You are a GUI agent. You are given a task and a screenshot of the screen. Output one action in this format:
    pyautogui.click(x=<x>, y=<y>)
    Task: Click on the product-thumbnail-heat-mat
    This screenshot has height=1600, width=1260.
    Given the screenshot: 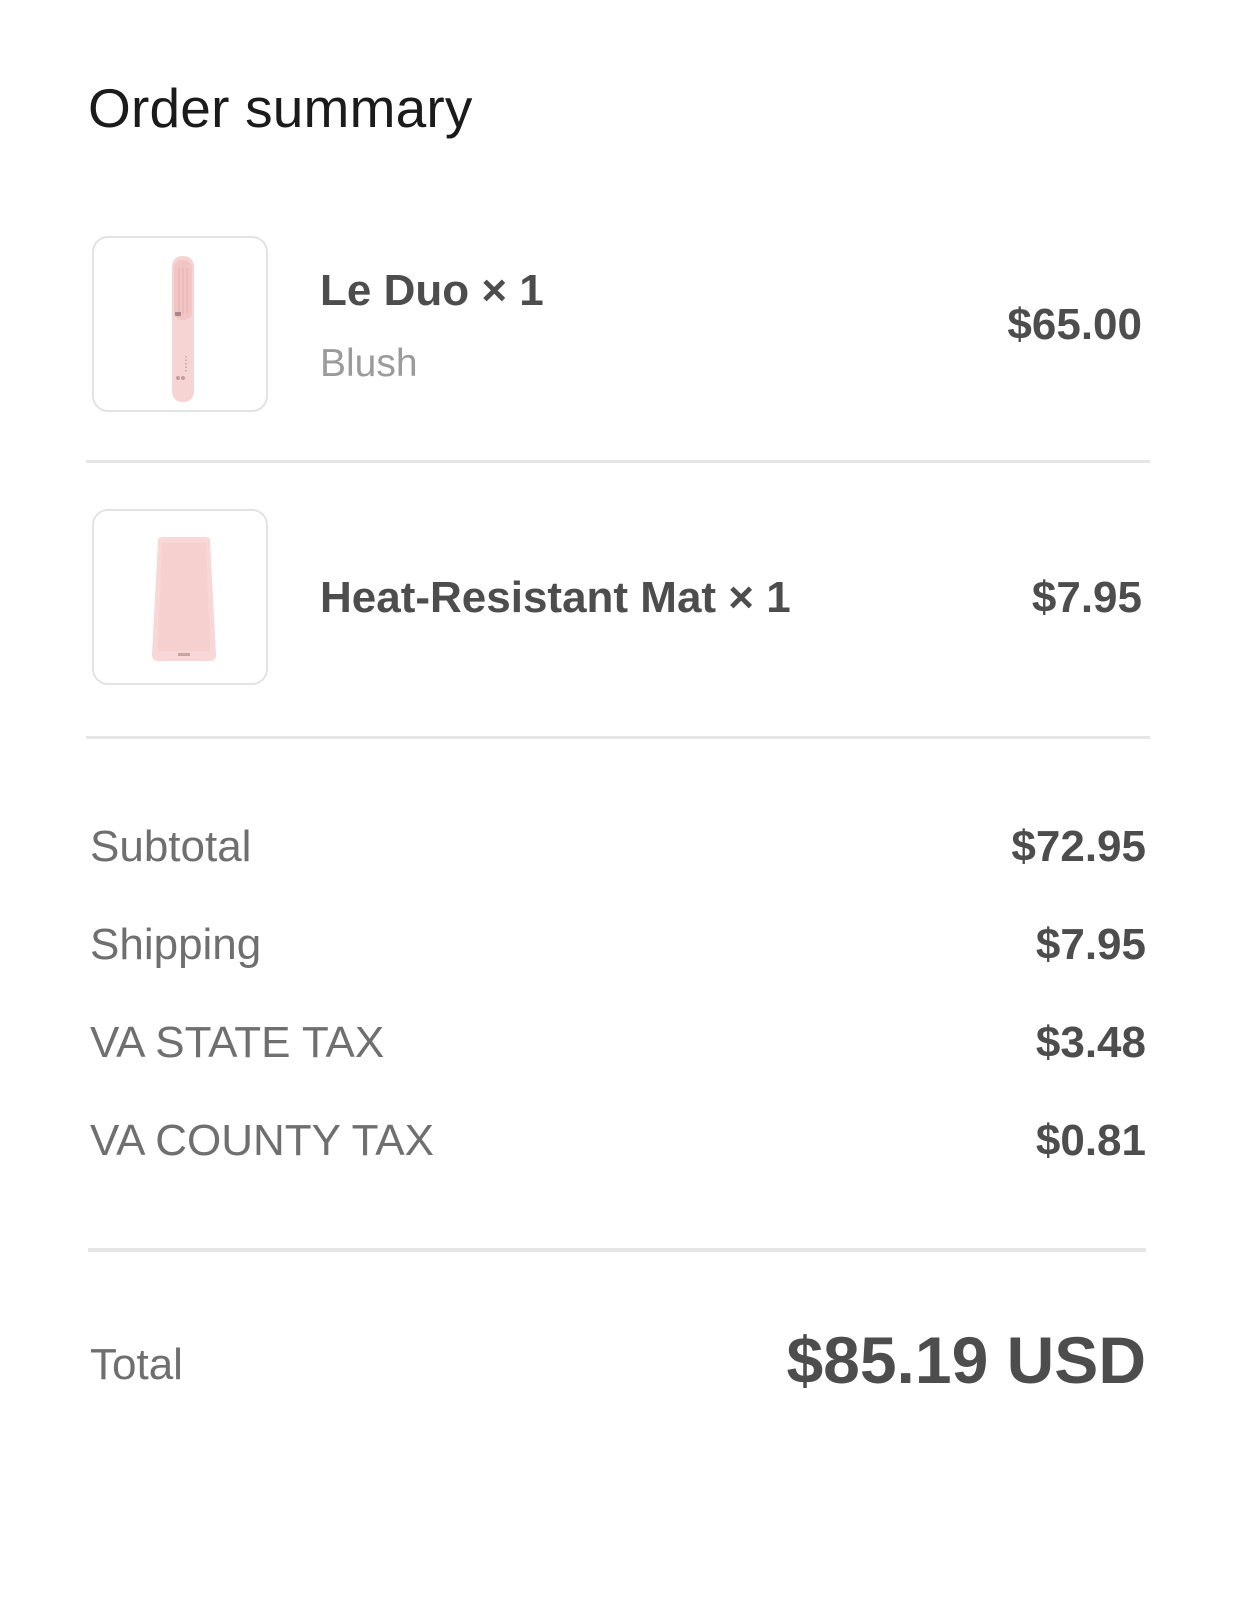 What is the action you would take?
    pyautogui.click(x=180, y=597)
    